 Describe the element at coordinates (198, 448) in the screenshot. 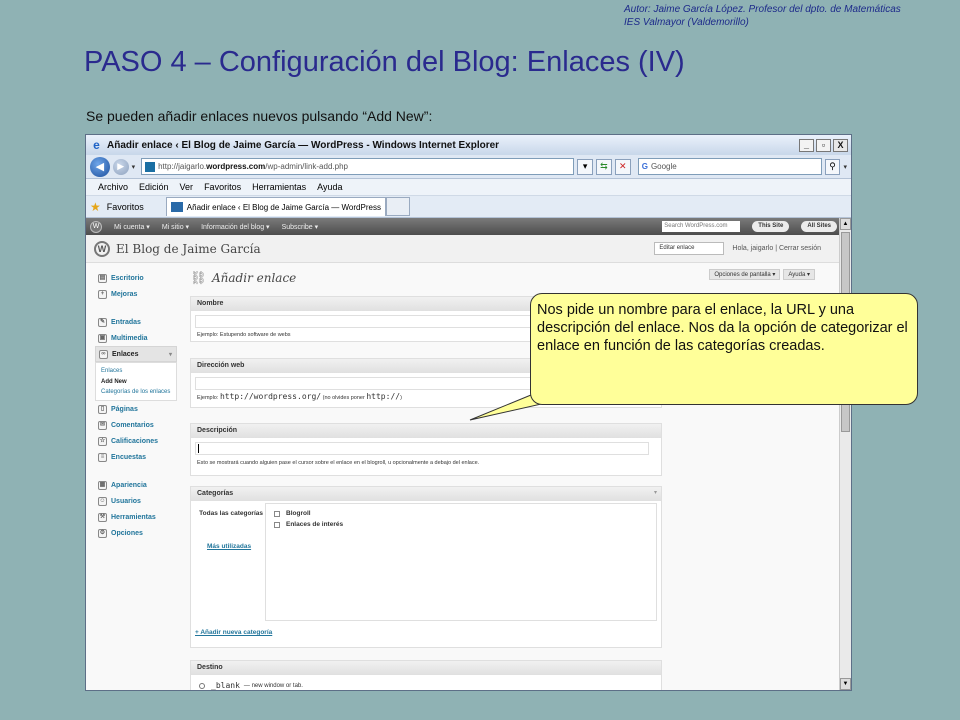

I see `text-cursor` at that location.